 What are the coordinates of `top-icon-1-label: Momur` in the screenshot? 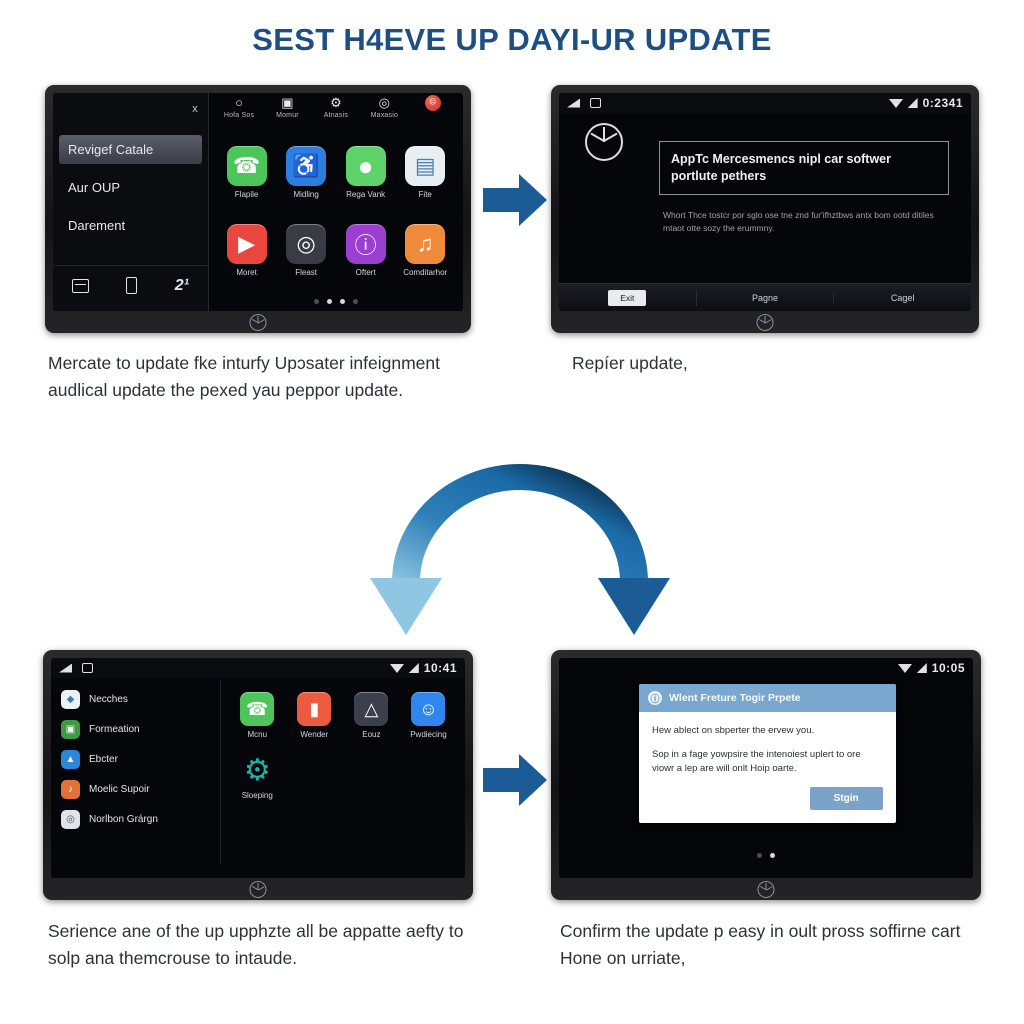 It's located at (287, 115).